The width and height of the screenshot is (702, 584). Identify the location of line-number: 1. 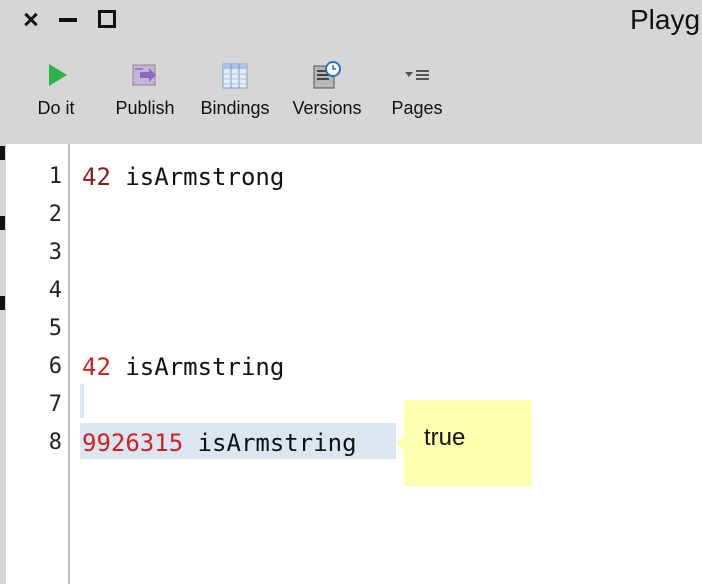
(55, 176).